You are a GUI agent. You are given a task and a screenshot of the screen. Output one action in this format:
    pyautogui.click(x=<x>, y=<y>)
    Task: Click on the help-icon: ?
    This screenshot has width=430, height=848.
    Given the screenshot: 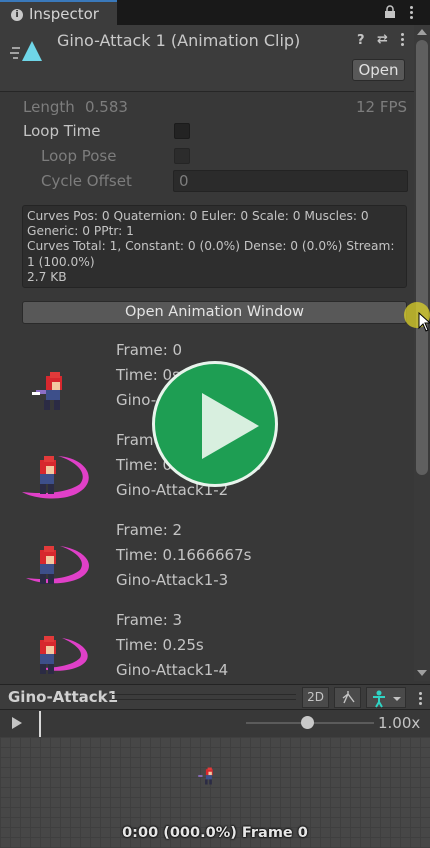 What is the action you would take?
    pyautogui.click(x=361, y=40)
    